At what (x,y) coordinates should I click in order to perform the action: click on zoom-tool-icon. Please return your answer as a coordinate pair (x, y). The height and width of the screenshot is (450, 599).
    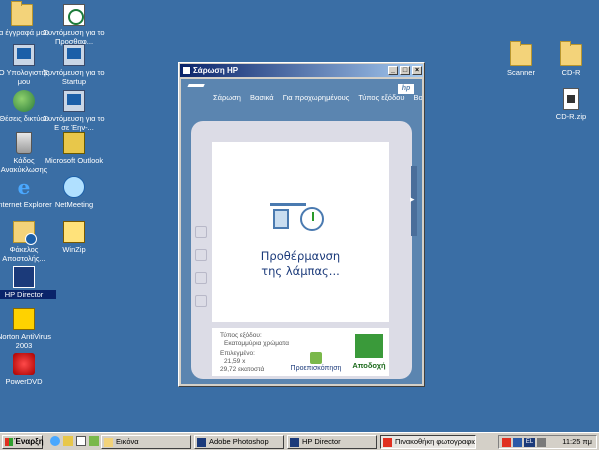
    Looking at the image, I should click on (201, 278).